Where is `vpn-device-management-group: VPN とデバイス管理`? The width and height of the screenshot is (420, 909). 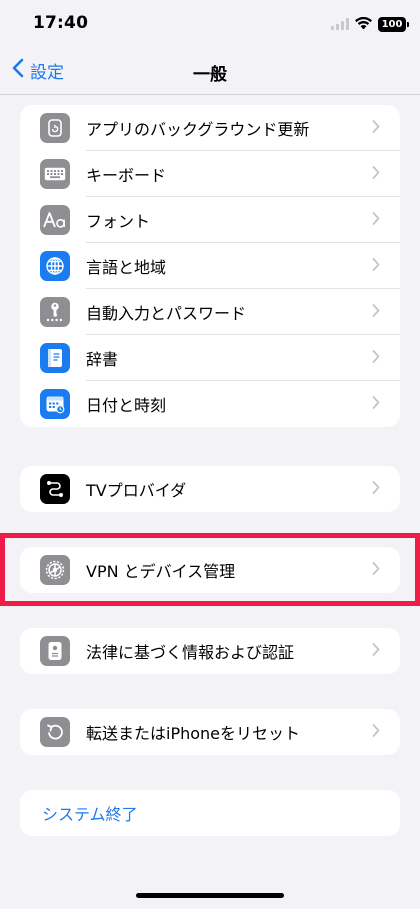
vpn-device-management-group: VPN とデバイス管理 is located at coordinates (210, 570).